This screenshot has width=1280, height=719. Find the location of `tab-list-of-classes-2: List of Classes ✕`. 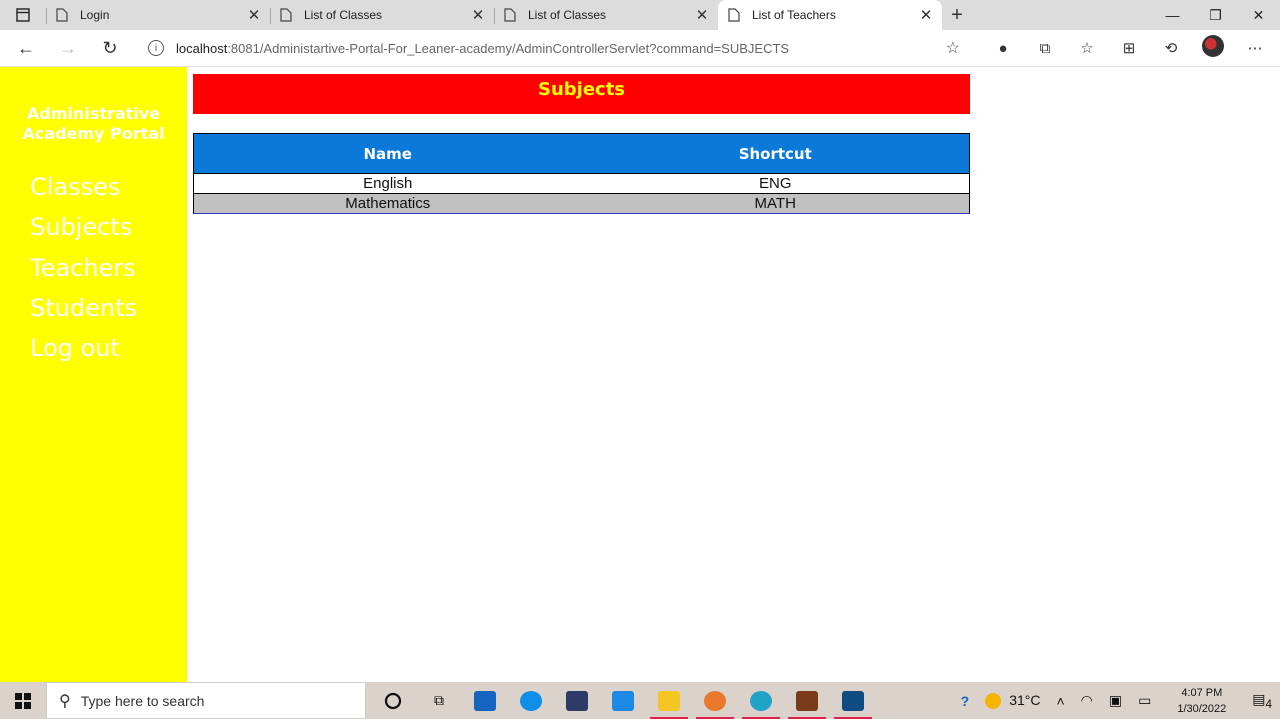

tab-list-of-classes-2: List of Classes ✕ is located at coordinates (606, 15).